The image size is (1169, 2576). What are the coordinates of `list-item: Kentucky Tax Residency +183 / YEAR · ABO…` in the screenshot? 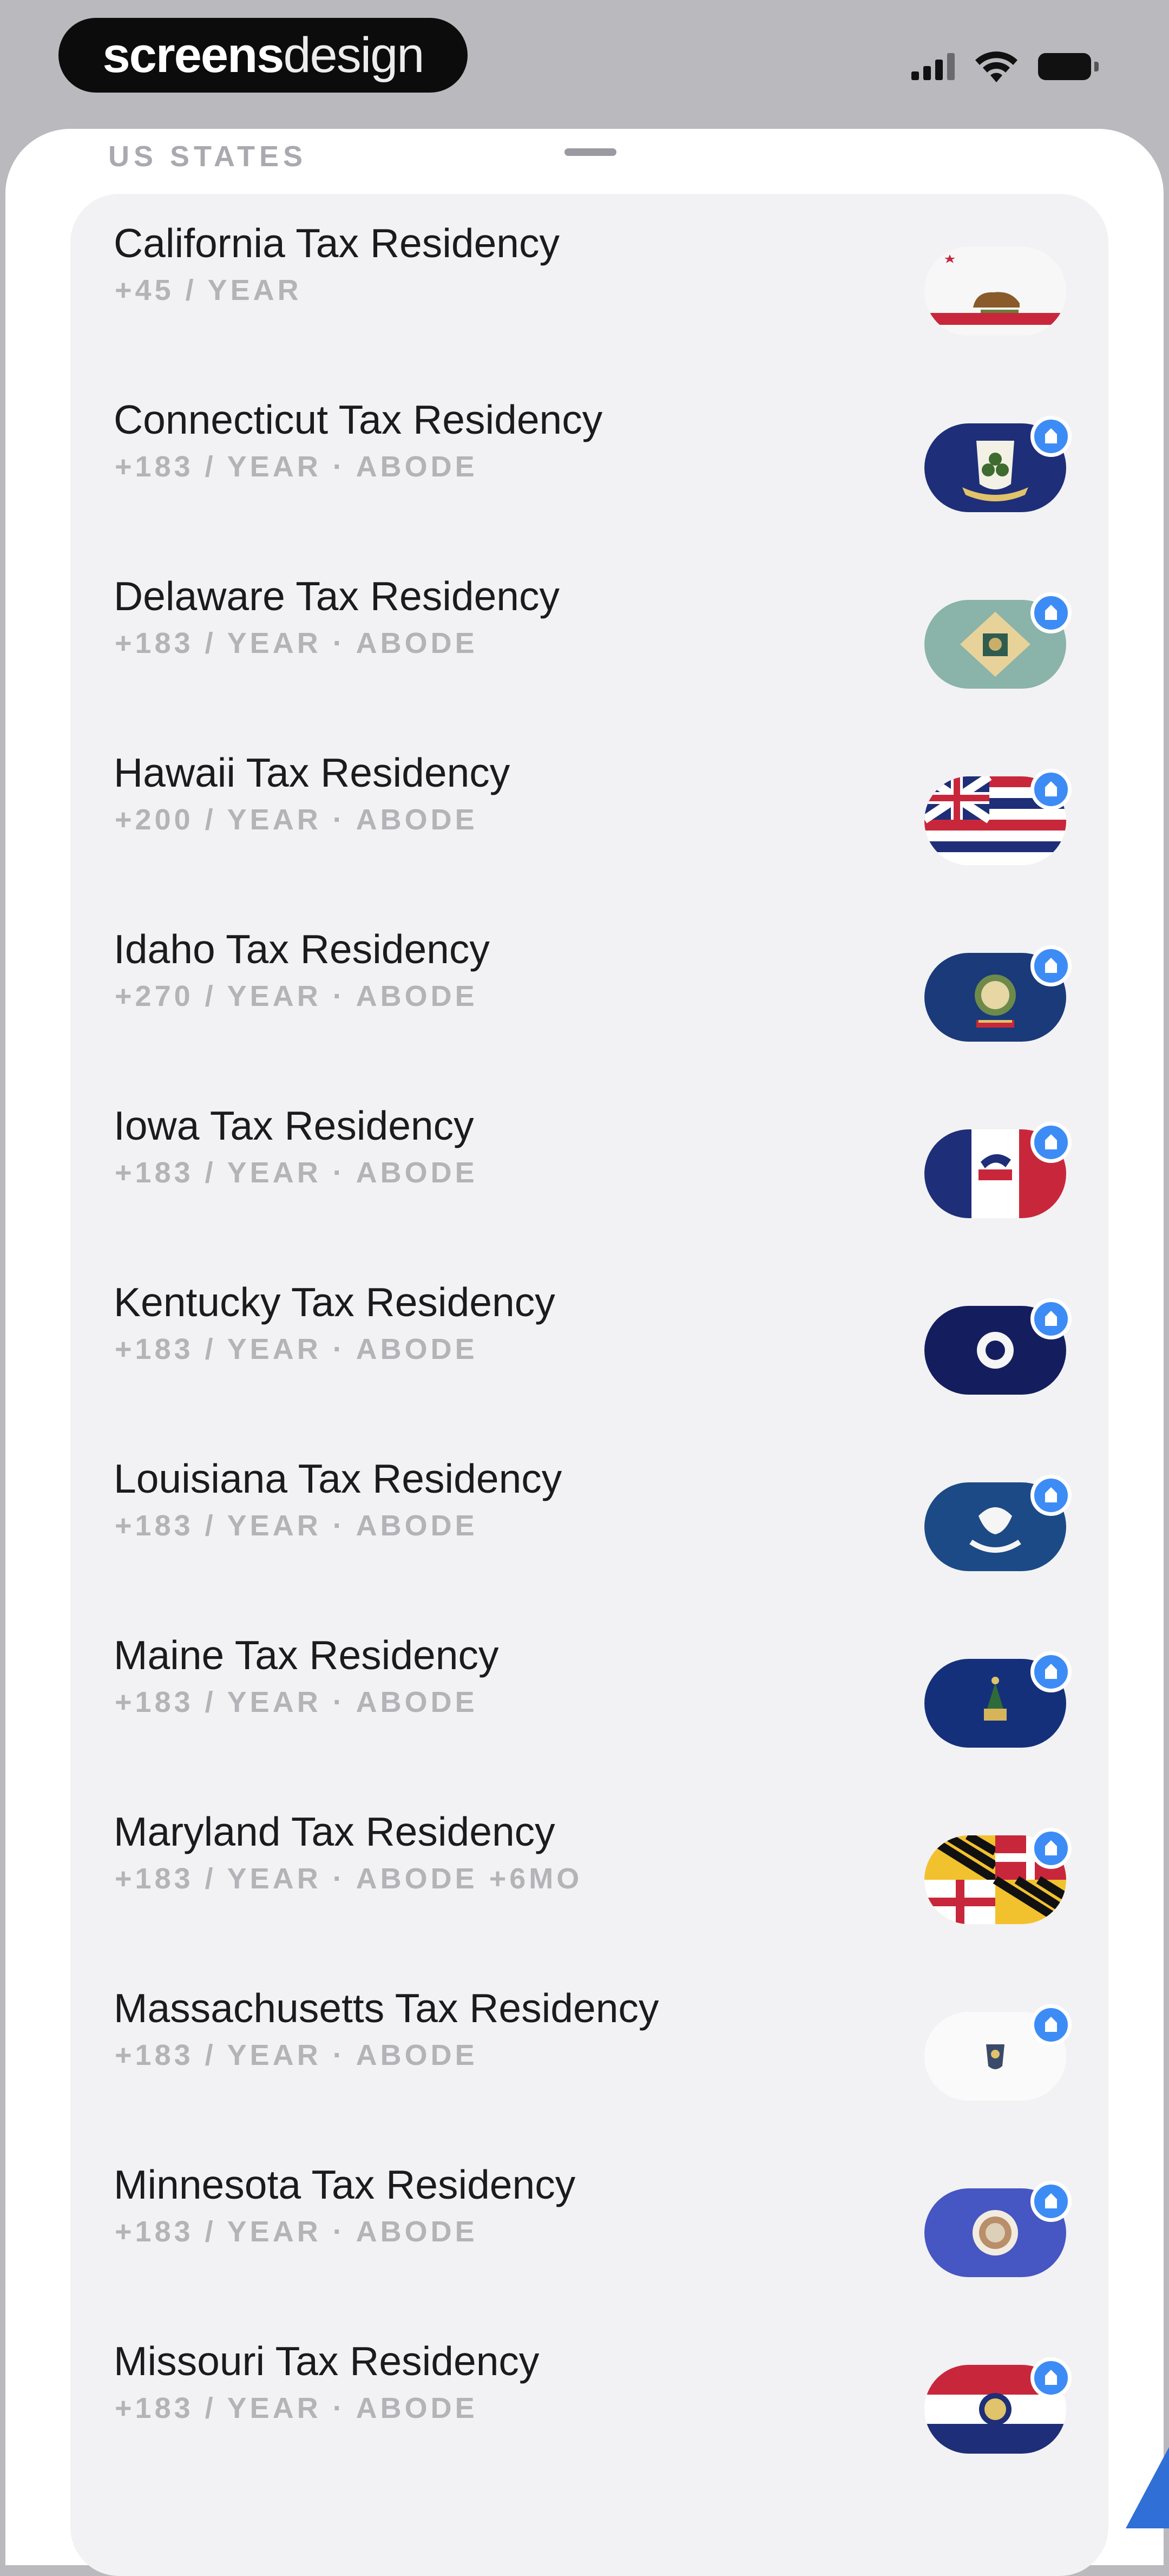 It's located at (589, 1341).